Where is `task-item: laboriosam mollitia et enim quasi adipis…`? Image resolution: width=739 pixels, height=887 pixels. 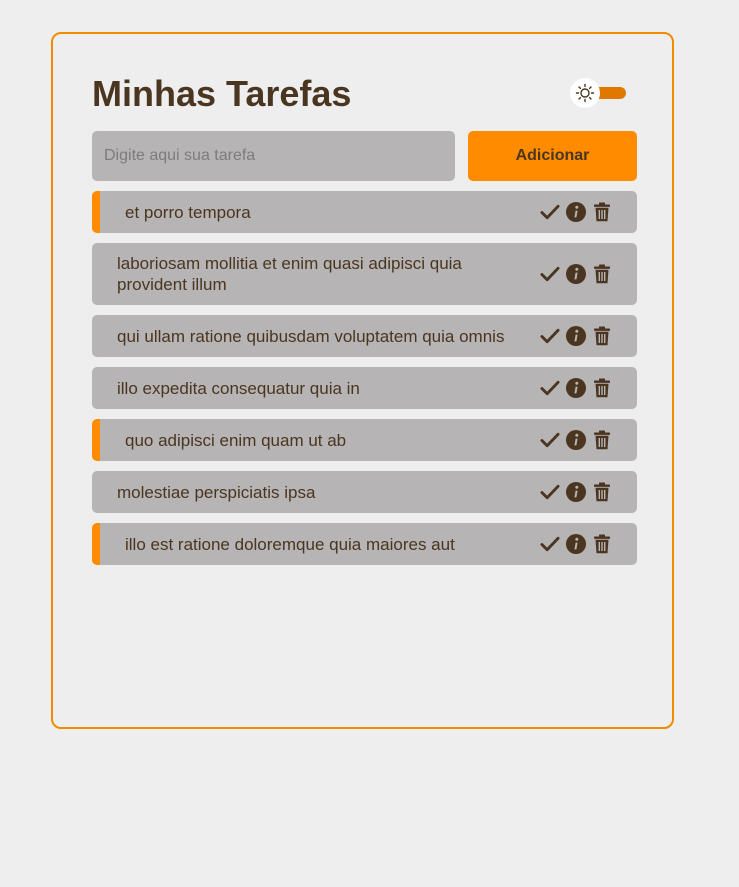 task-item: laboriosam mollitia et enim quasi adipis… is located at coordinates (364, 274).